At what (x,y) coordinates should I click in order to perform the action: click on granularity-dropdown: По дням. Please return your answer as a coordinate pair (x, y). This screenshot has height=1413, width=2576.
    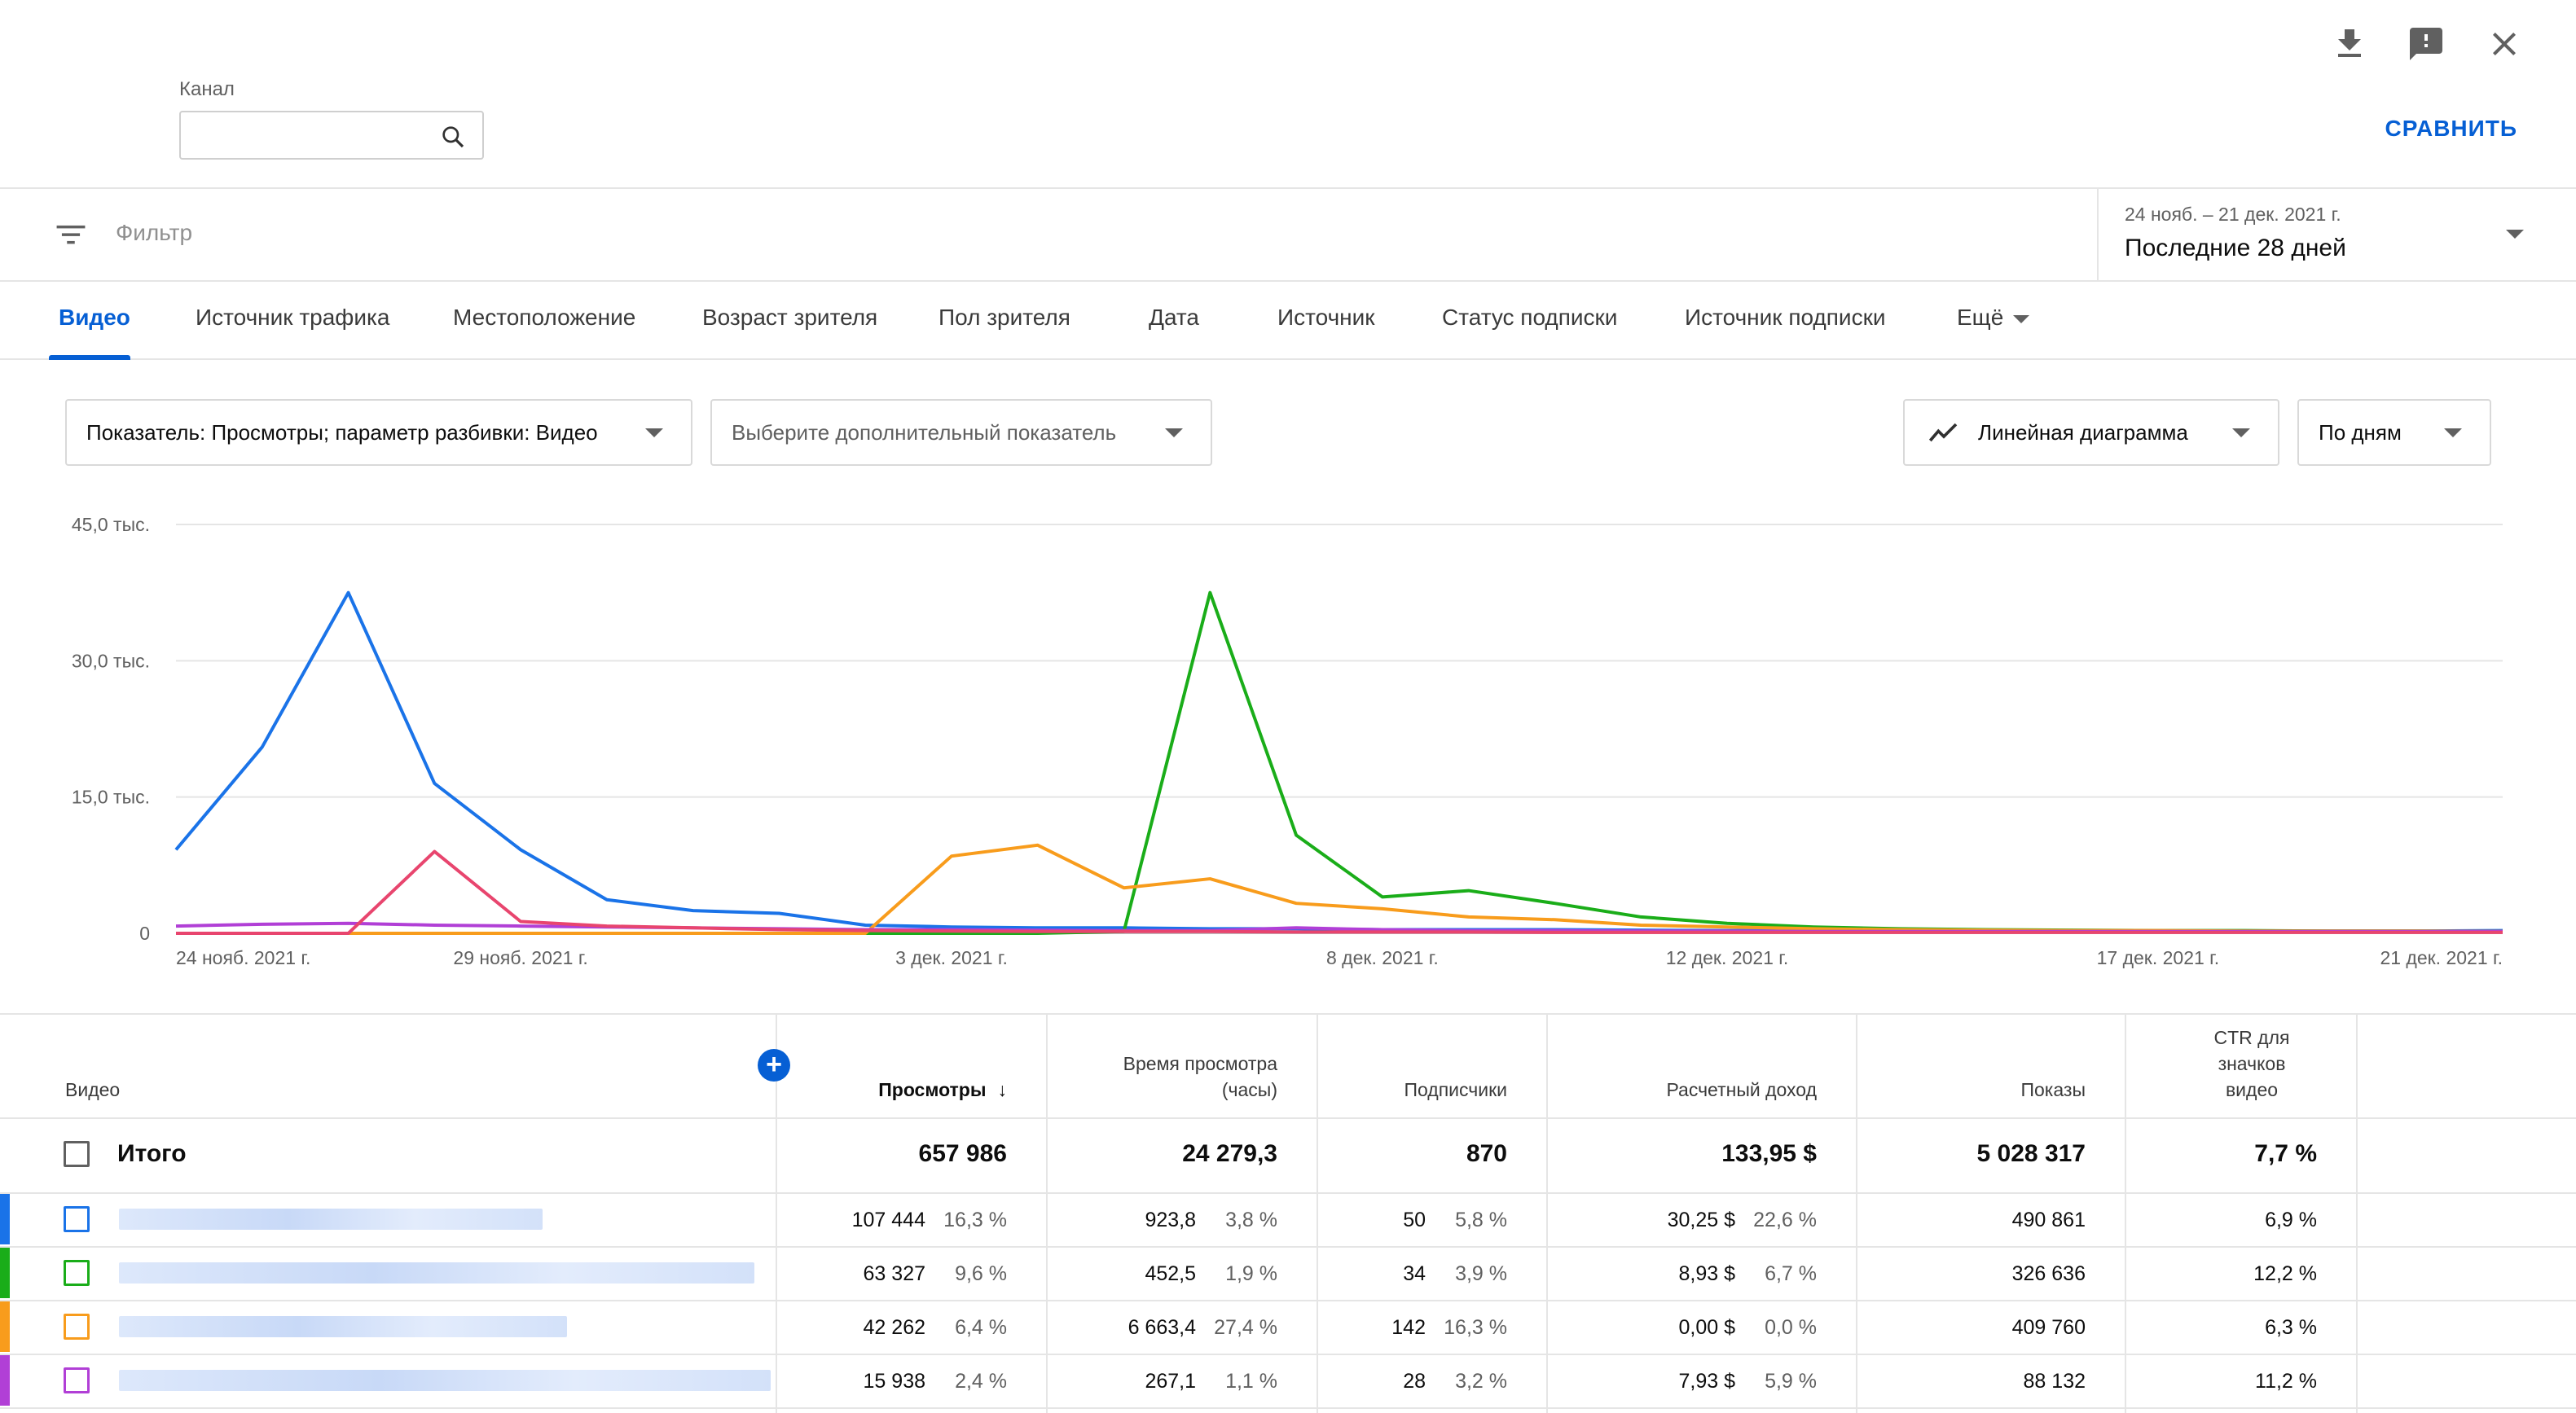
    Looking at the image, I should click on (2394, 432).